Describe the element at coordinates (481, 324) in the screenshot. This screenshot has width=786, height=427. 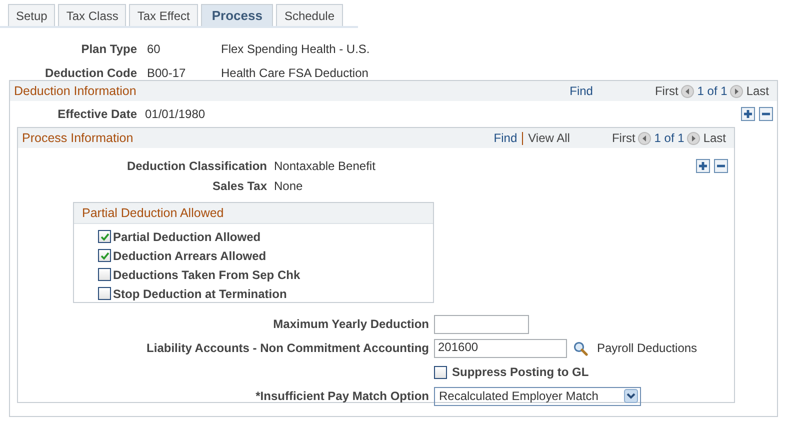
I see `input-field` at that location.